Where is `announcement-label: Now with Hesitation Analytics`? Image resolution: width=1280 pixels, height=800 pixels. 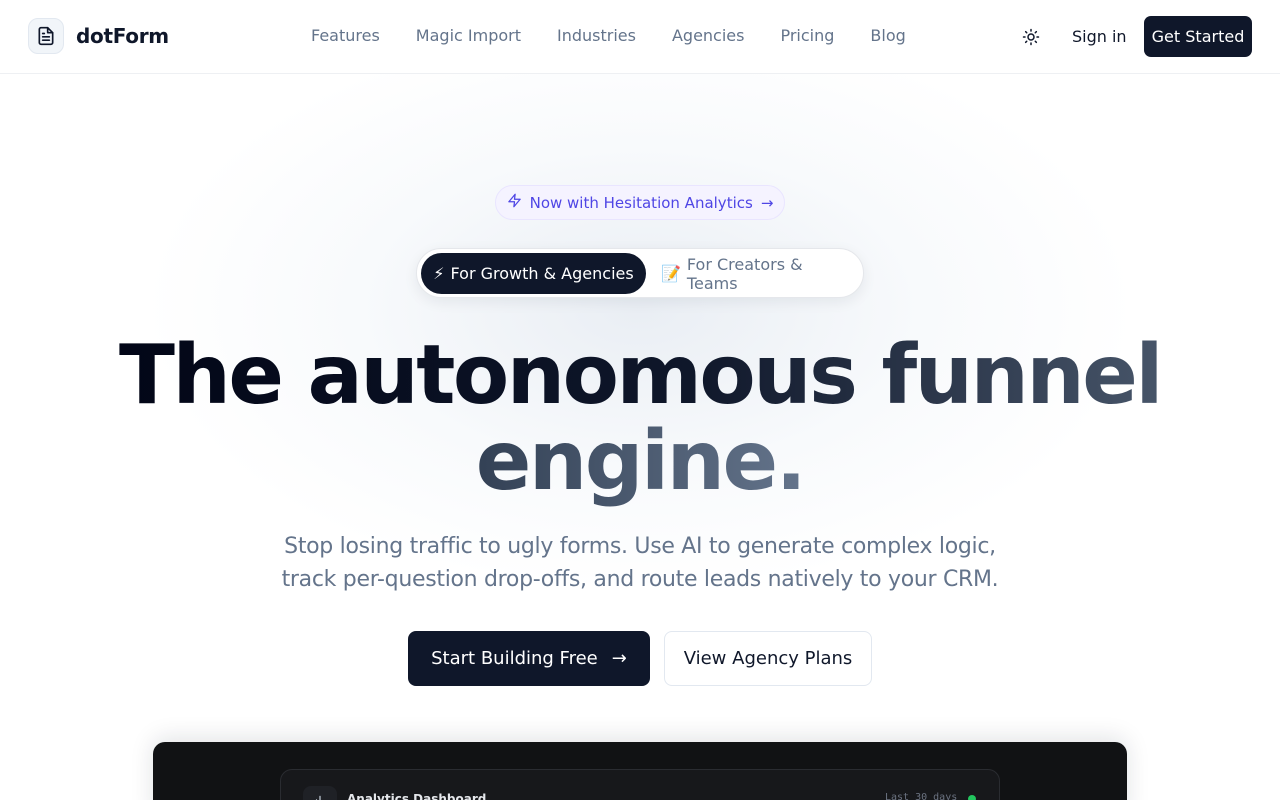 announcement-label: Now with Hesitation Analytics is located at coordinates (641, 202).